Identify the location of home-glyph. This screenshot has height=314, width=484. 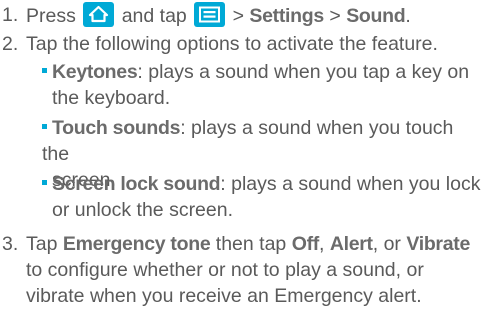
(99, 14).